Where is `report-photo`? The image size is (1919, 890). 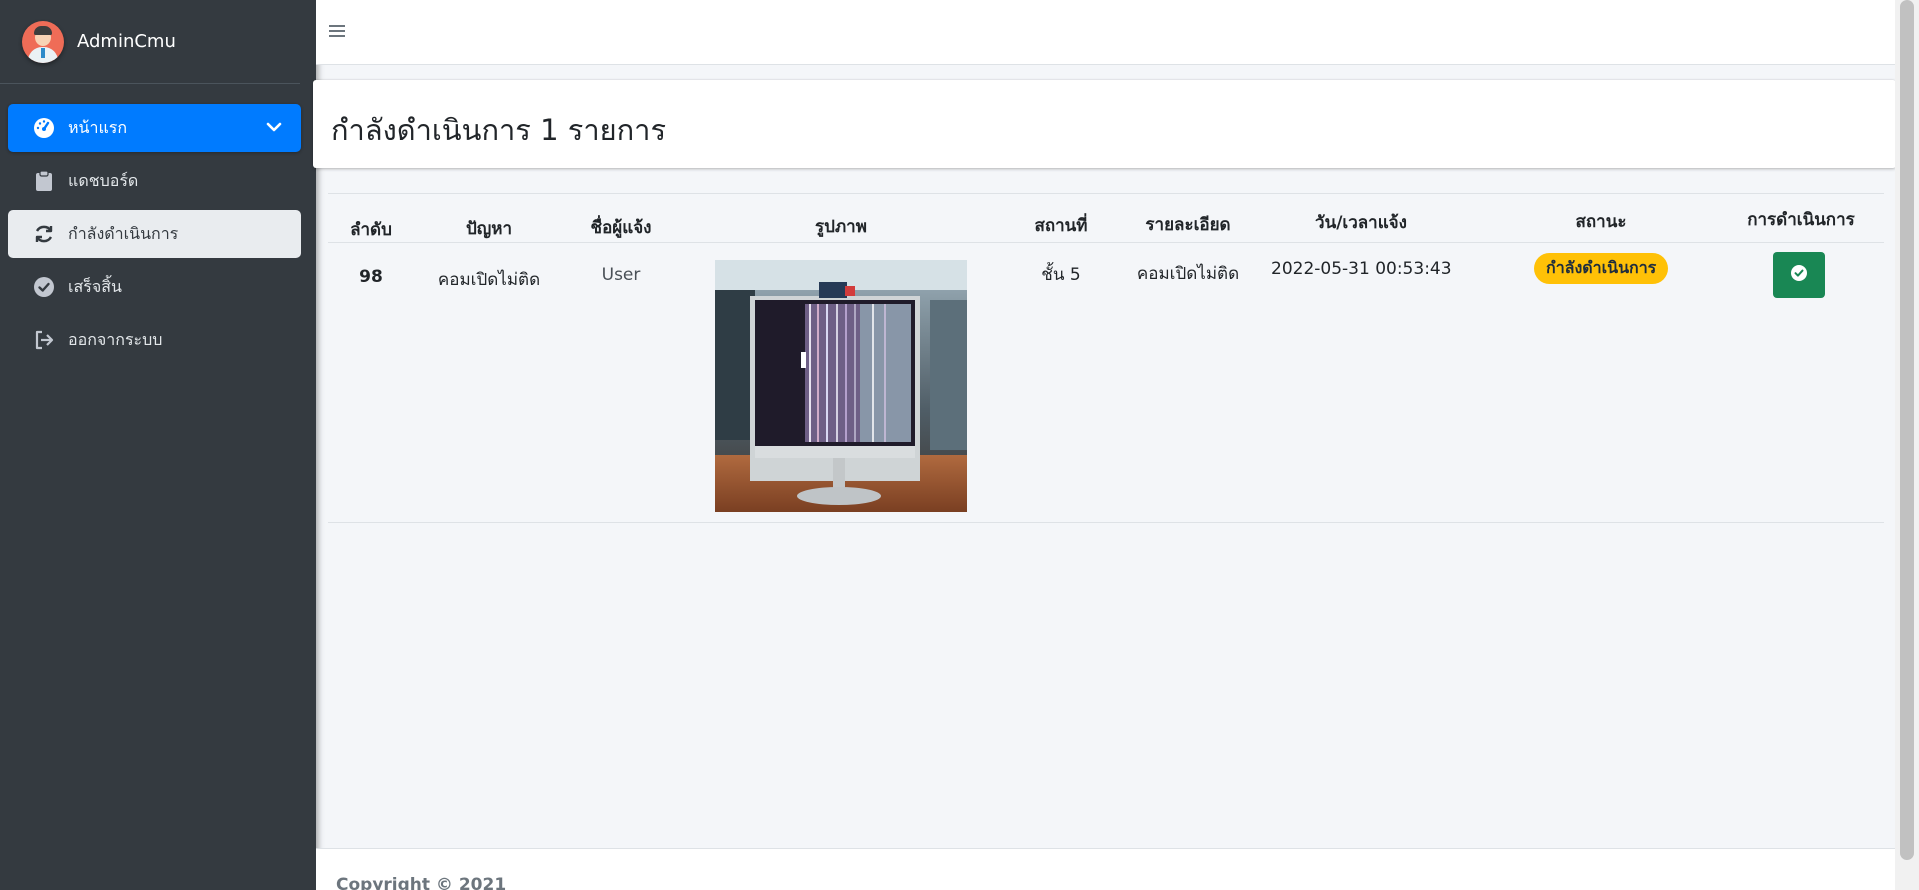
report-photo is located at coordinates (841, 386).